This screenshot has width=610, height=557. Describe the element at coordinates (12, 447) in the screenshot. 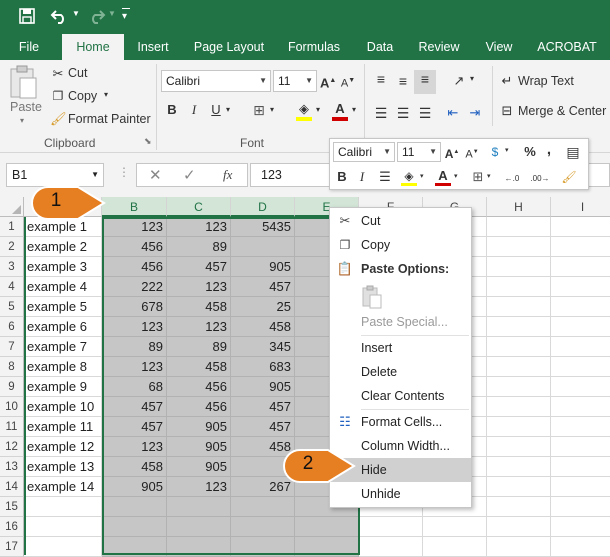

I see `row-header: 12` at that location.